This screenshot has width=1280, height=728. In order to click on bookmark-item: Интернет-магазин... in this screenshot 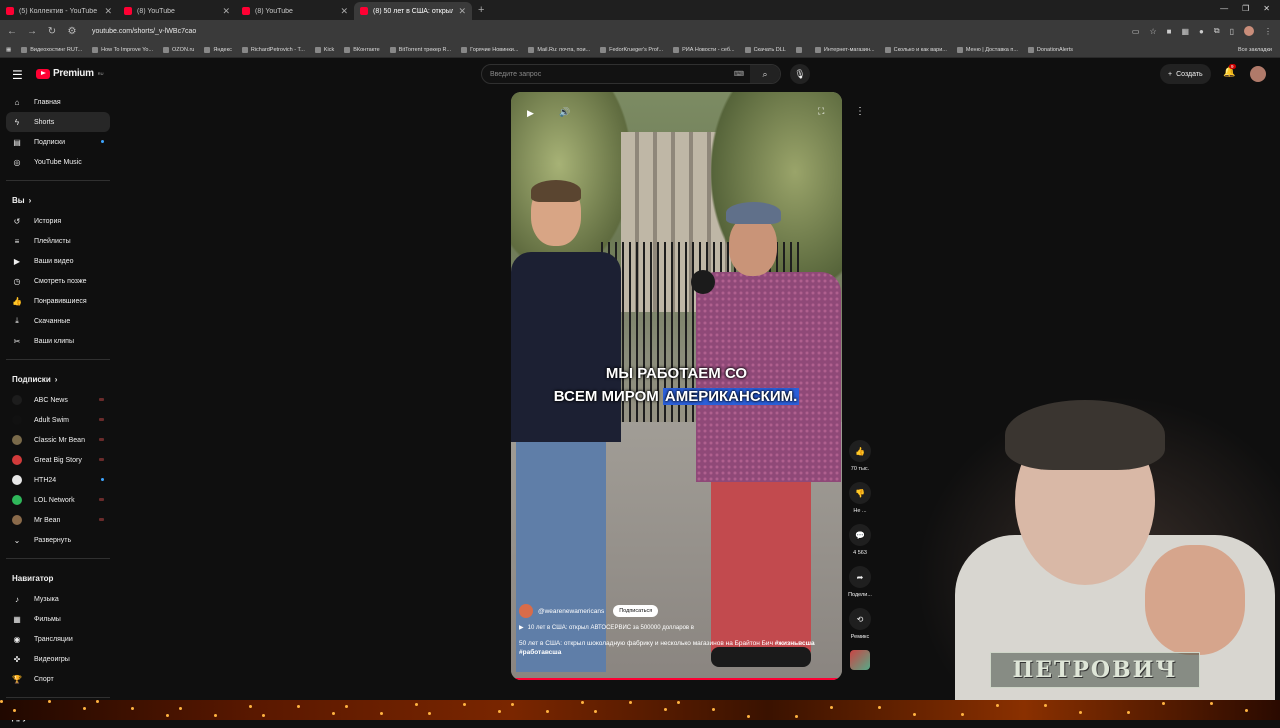, I will do `click(844, 49)`.